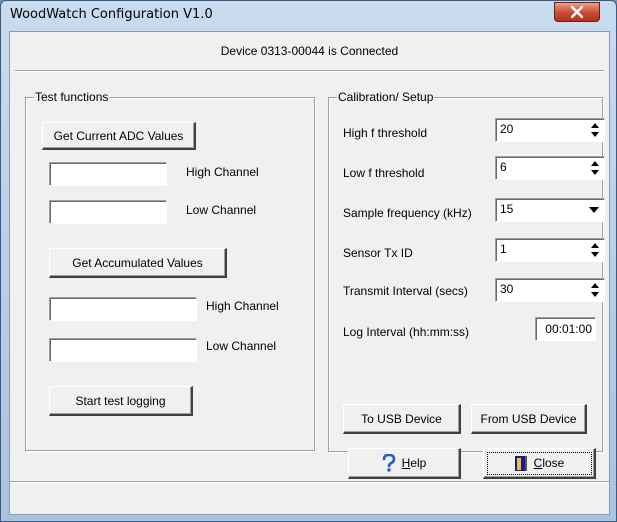  I want to click on high-threshold-label: High f threshold, so click(385, 133).